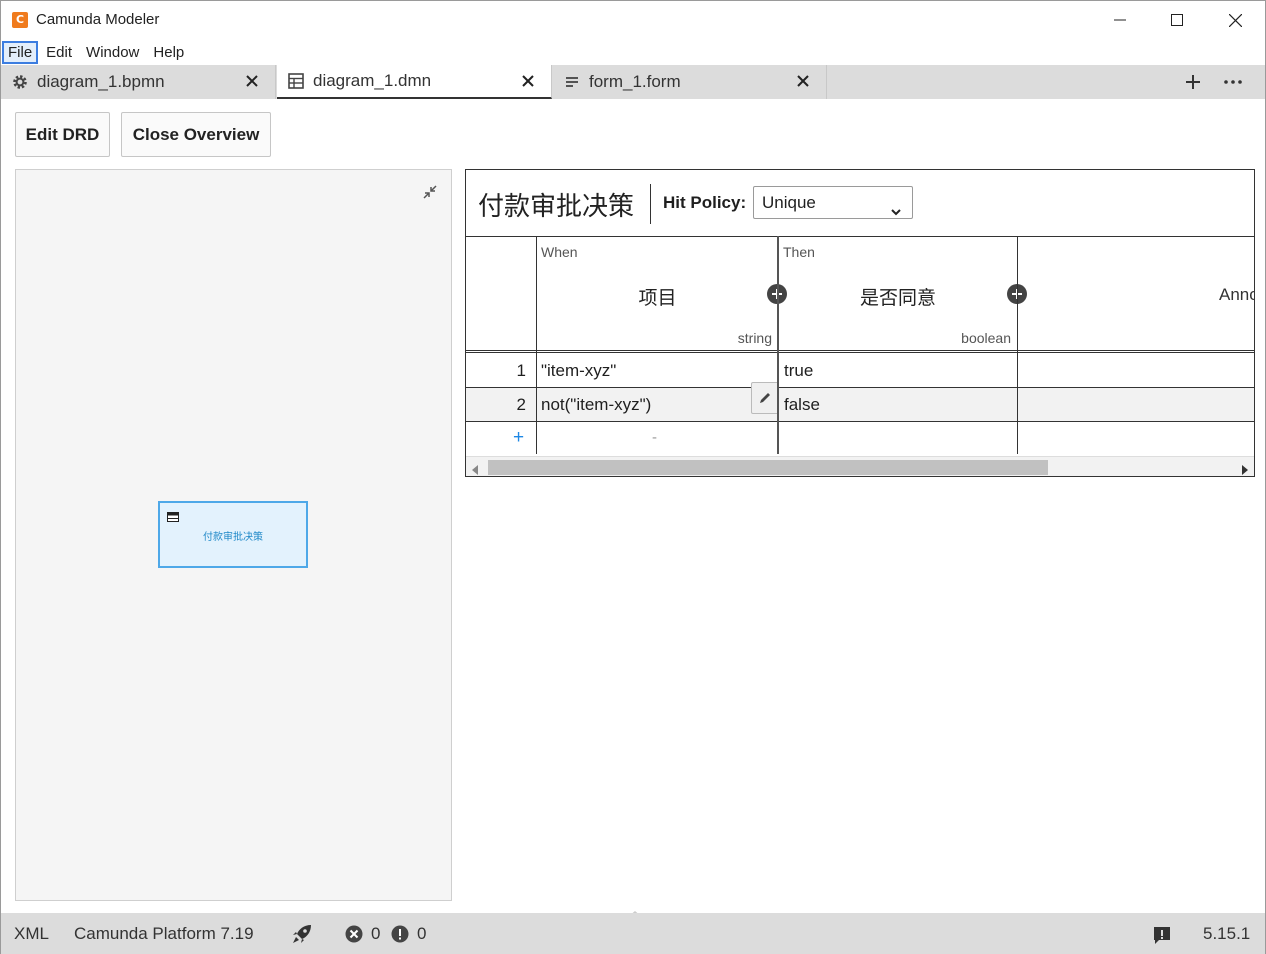 This screenshot has height=954, width=1266. What do you see at coordinates (31, 934) in the screenshot?
I see `xml-toggle: XML` at bounding box center [31, 934].